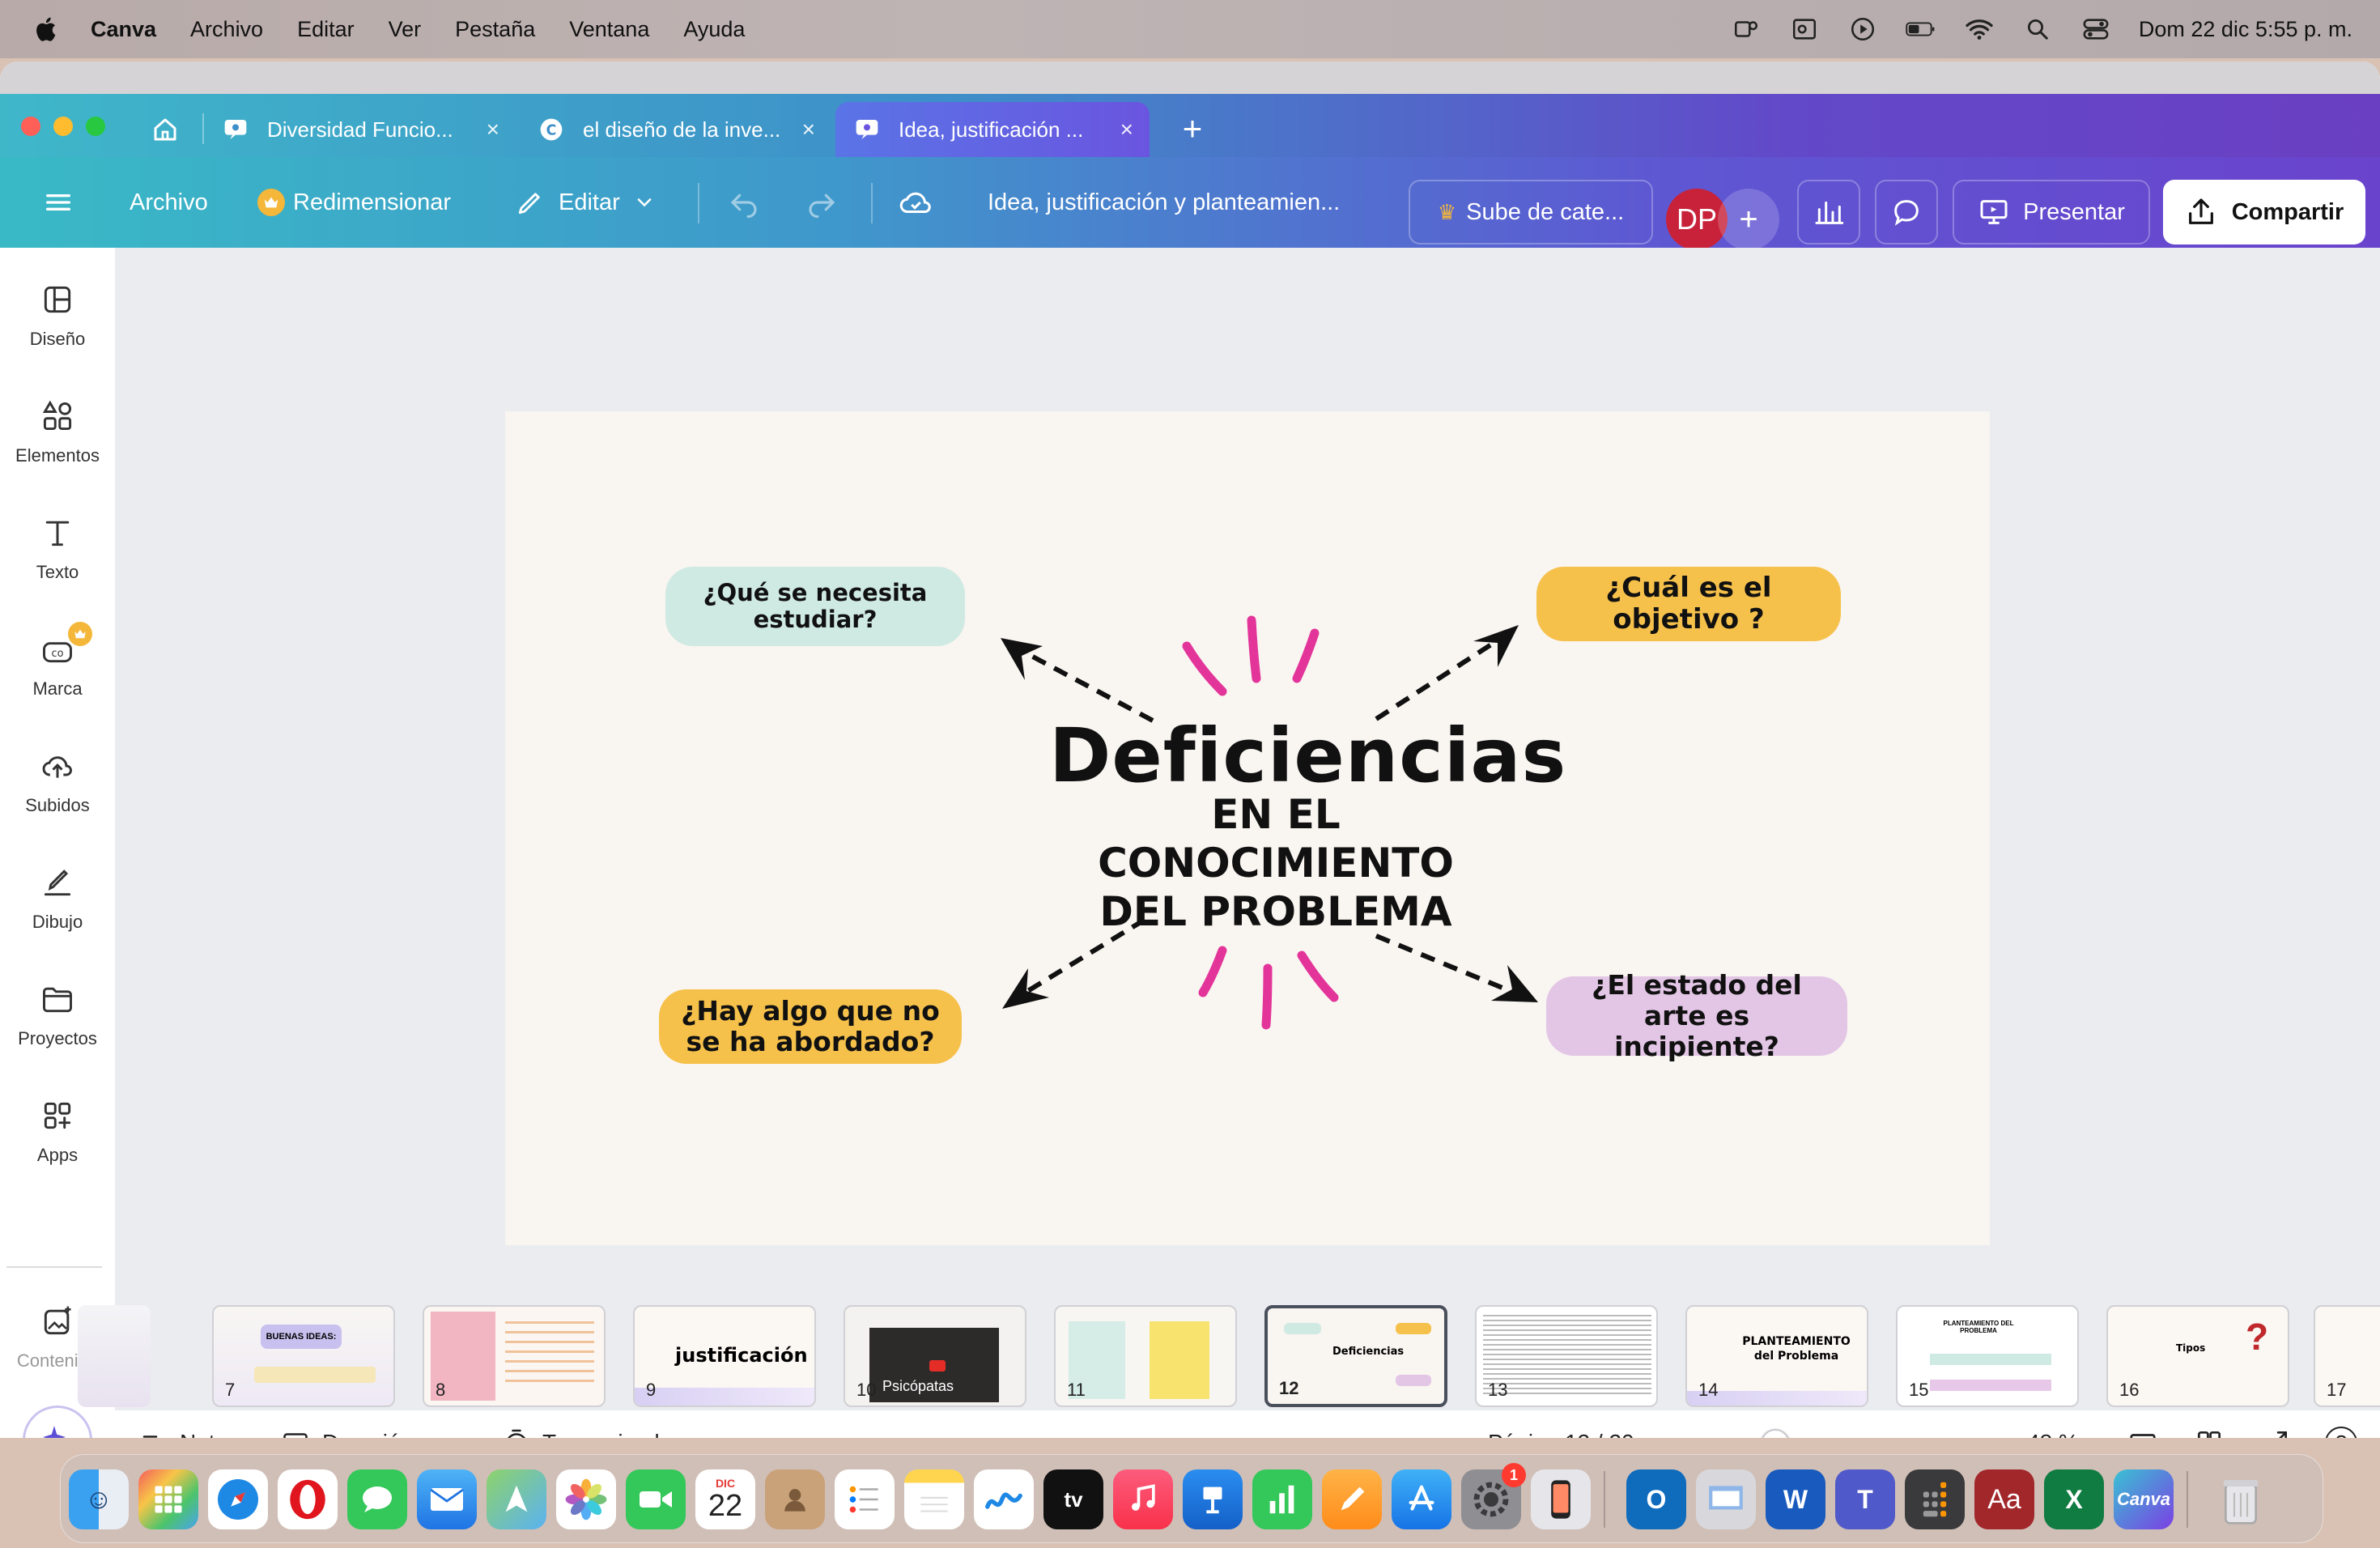 This screenshot has width=2380, height=1548. What do you see at coordinates (1656, 1499) in the screenshot?
I see `outlook-icon: O` at bounding box center [1656, 1499].